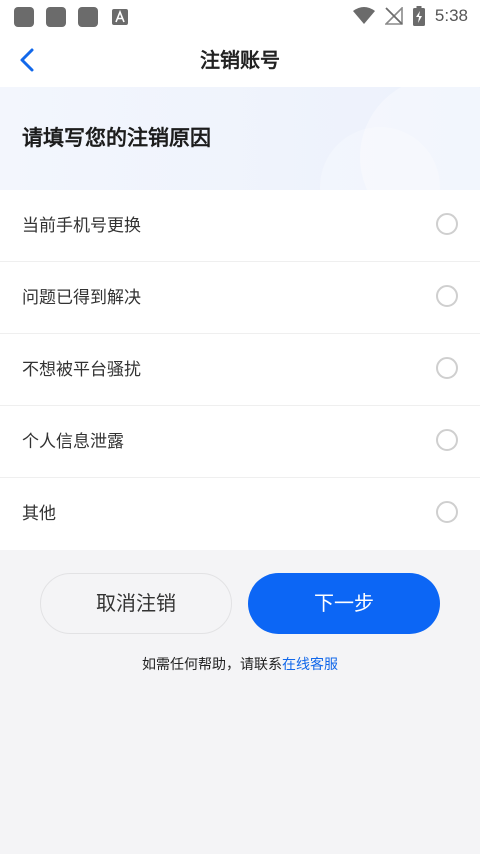 The height and width of the screenshot is (854, 480). What do you see at coordinates (393, 16) in the screenshot?
I see `no-signal-icon` at bounding box center [393, 16].